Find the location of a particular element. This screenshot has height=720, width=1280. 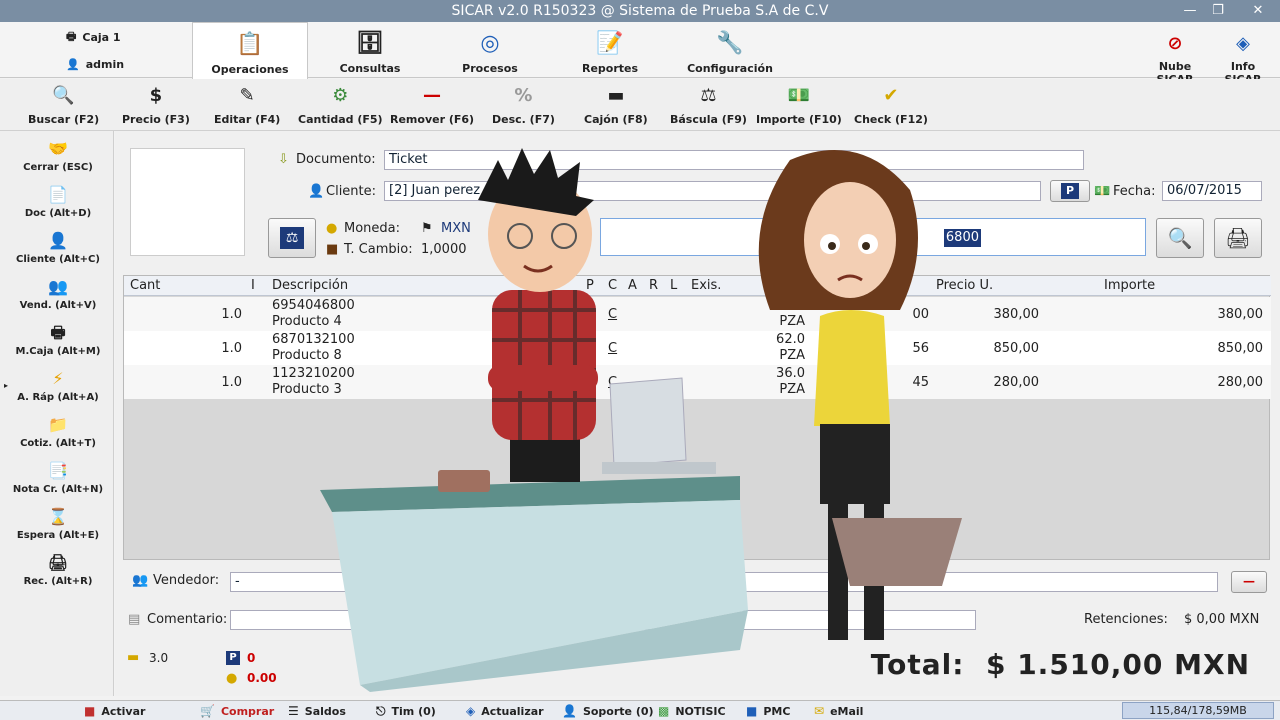

procesos-icon: ◎ is located at coordinates (490, 43).